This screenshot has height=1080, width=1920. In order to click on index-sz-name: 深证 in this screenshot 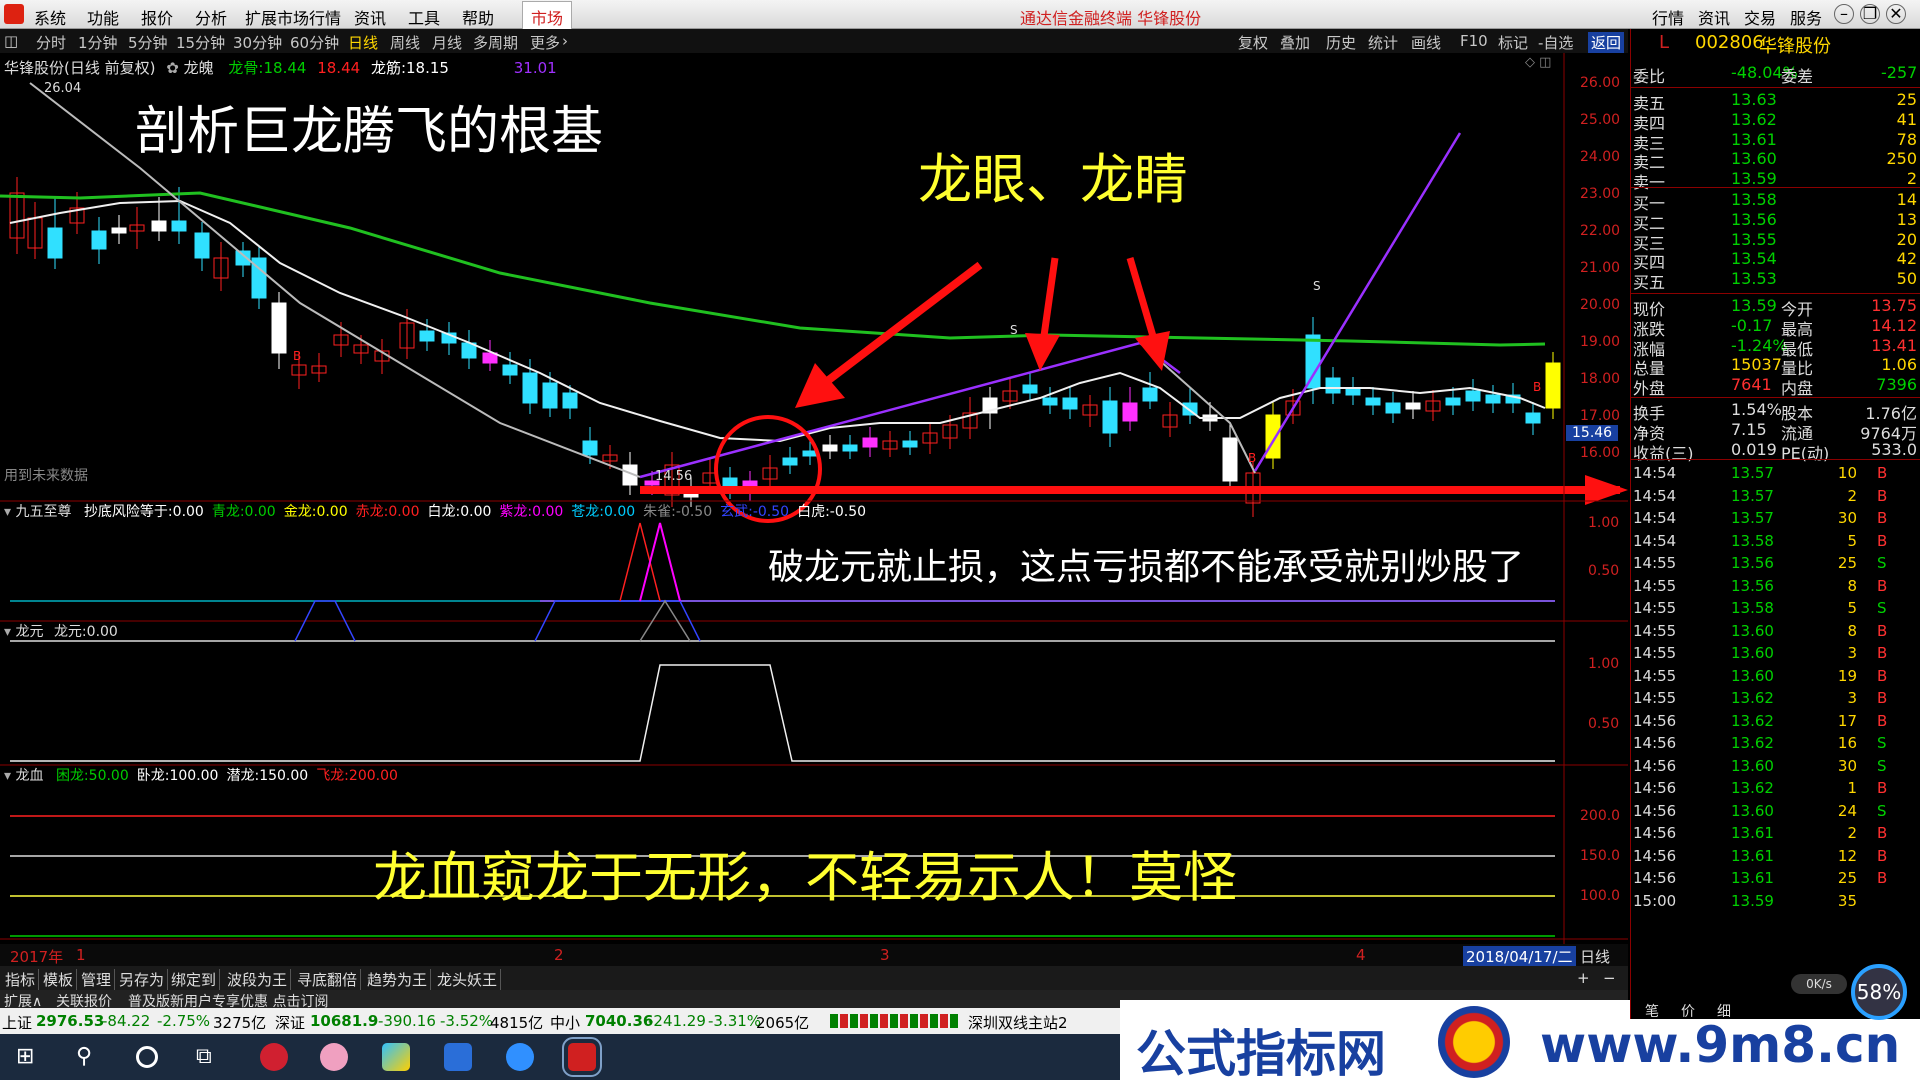, I will do `click(290, 1022)`.